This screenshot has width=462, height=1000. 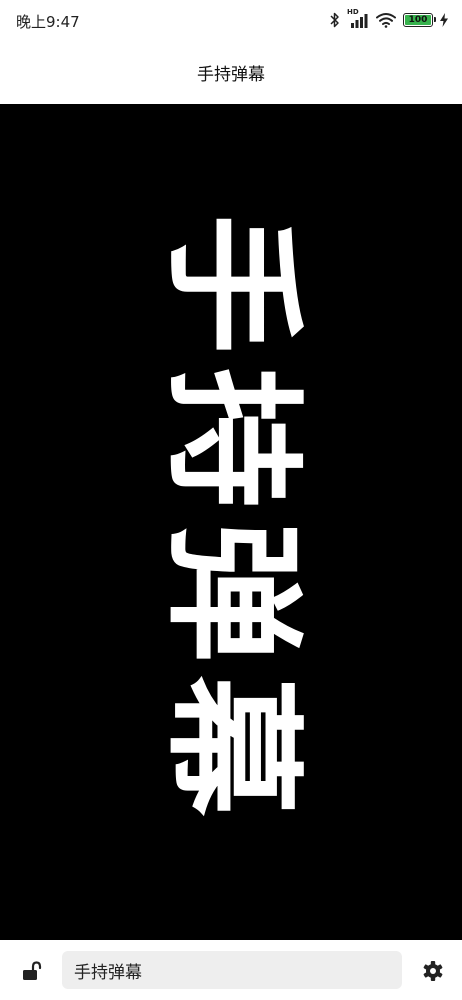 I want to click on battery-icon: 100, so click(x=419, y=20).